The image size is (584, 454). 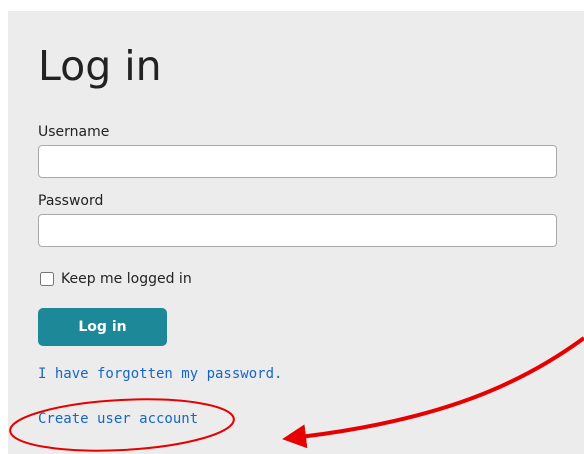 What do you see at coordinates (126, 279) in the screenshot?
I see `keep-logged-in-label: Keep me logged in` at bounding box center [126, 279].